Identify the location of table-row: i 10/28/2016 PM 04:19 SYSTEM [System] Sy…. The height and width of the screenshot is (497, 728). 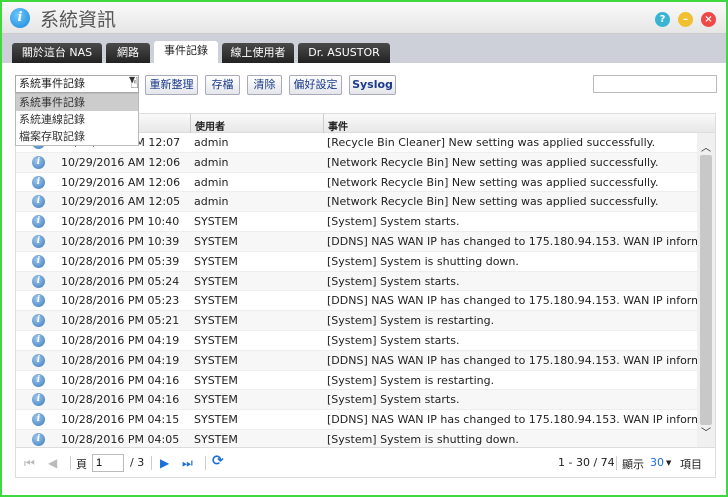
(357, 341).